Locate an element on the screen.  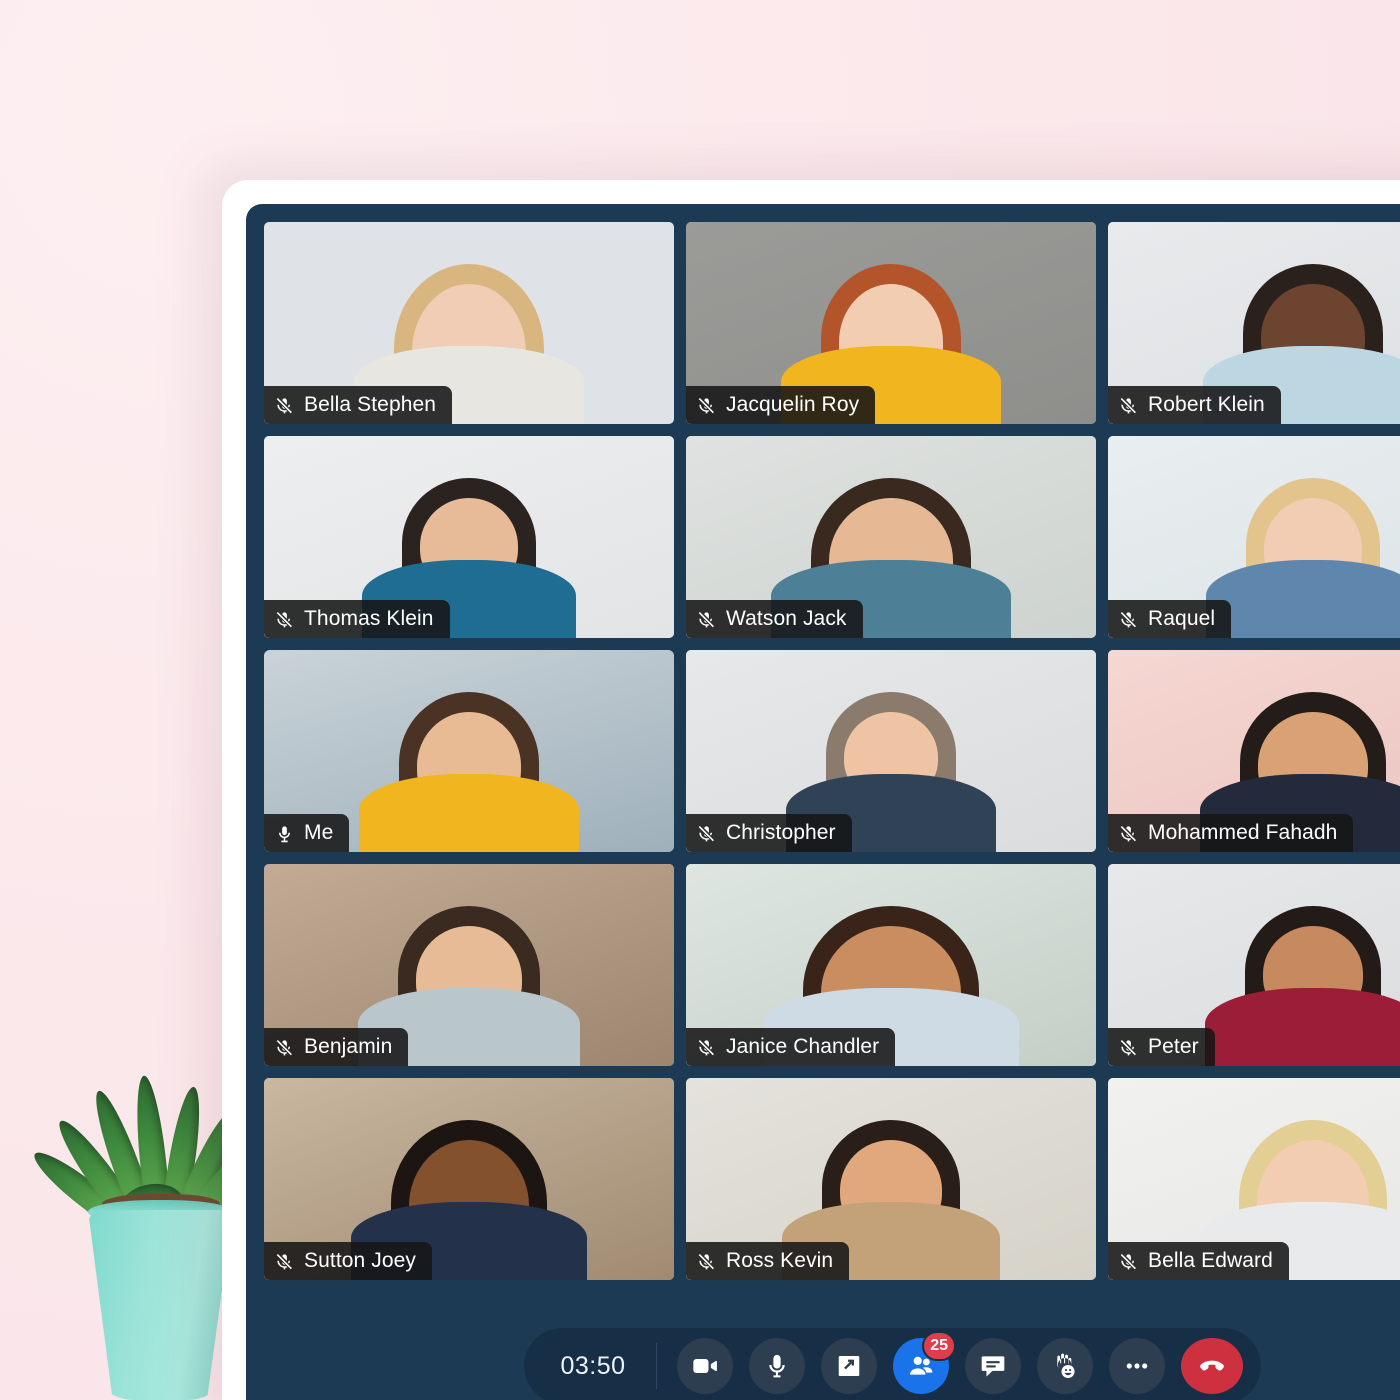
participant-name-label: Watson Jack is located at coordinates (786, 618).